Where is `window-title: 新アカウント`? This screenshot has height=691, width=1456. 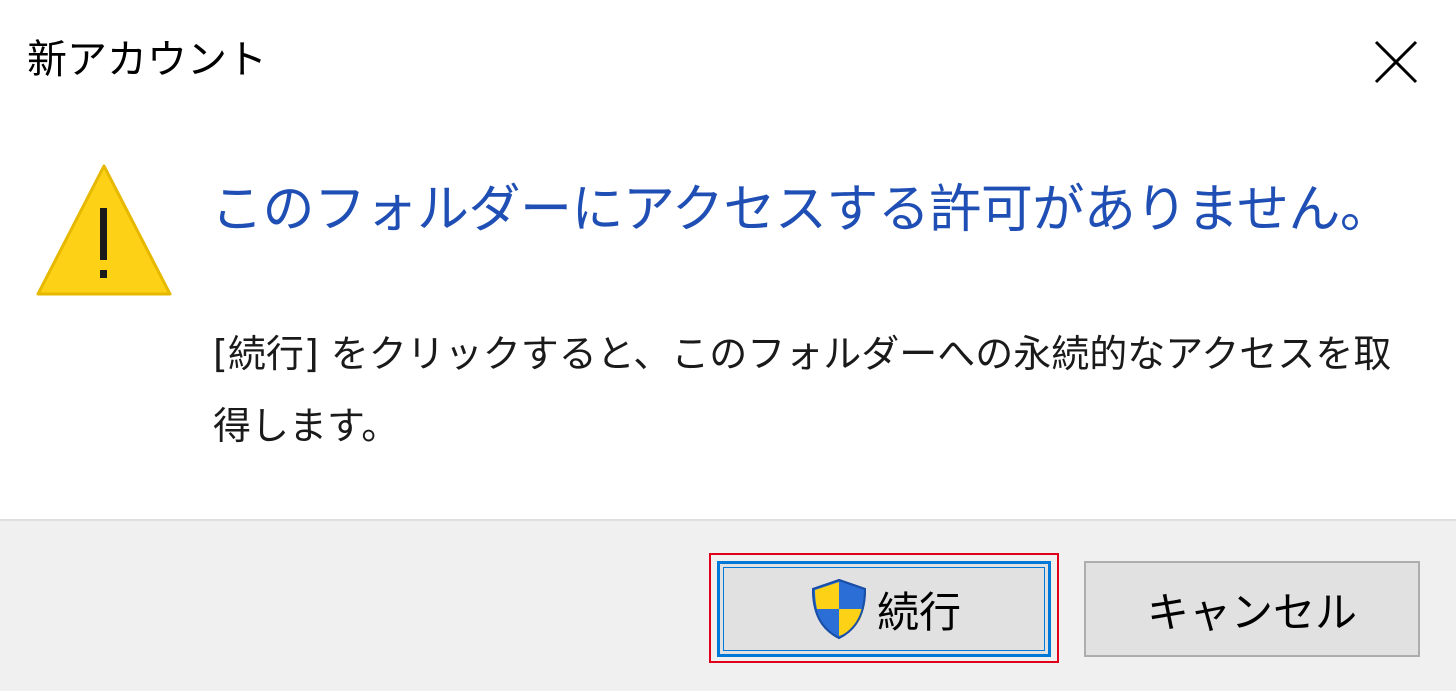
window-title: 新アカウント is located at coordinates (147, 60).